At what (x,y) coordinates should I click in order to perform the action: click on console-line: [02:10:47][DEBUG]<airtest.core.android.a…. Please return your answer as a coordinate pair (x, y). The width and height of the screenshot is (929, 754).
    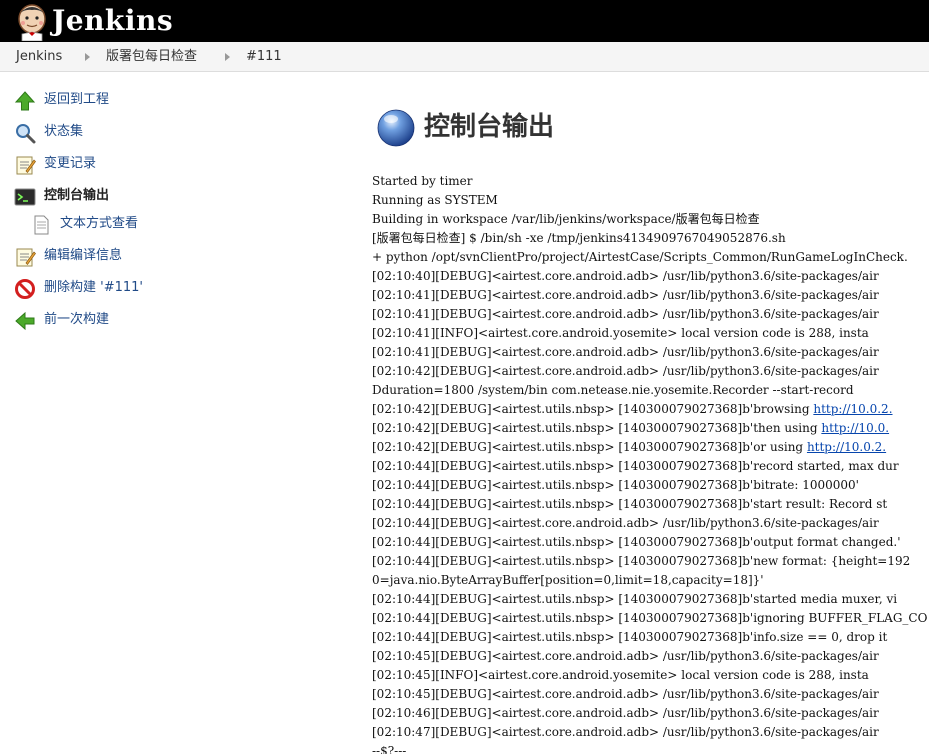
    Looking at the image, I should click on (650, 732).